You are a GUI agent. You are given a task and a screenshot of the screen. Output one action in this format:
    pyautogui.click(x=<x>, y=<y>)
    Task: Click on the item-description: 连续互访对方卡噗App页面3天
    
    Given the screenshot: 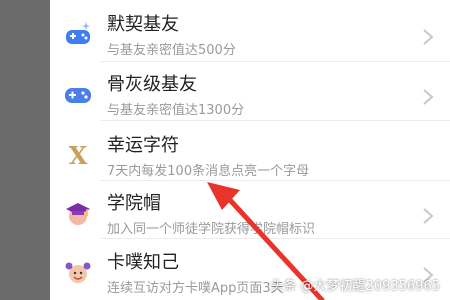 What is the action you would take?
    pyautogui.click(x=195, y=288)
    